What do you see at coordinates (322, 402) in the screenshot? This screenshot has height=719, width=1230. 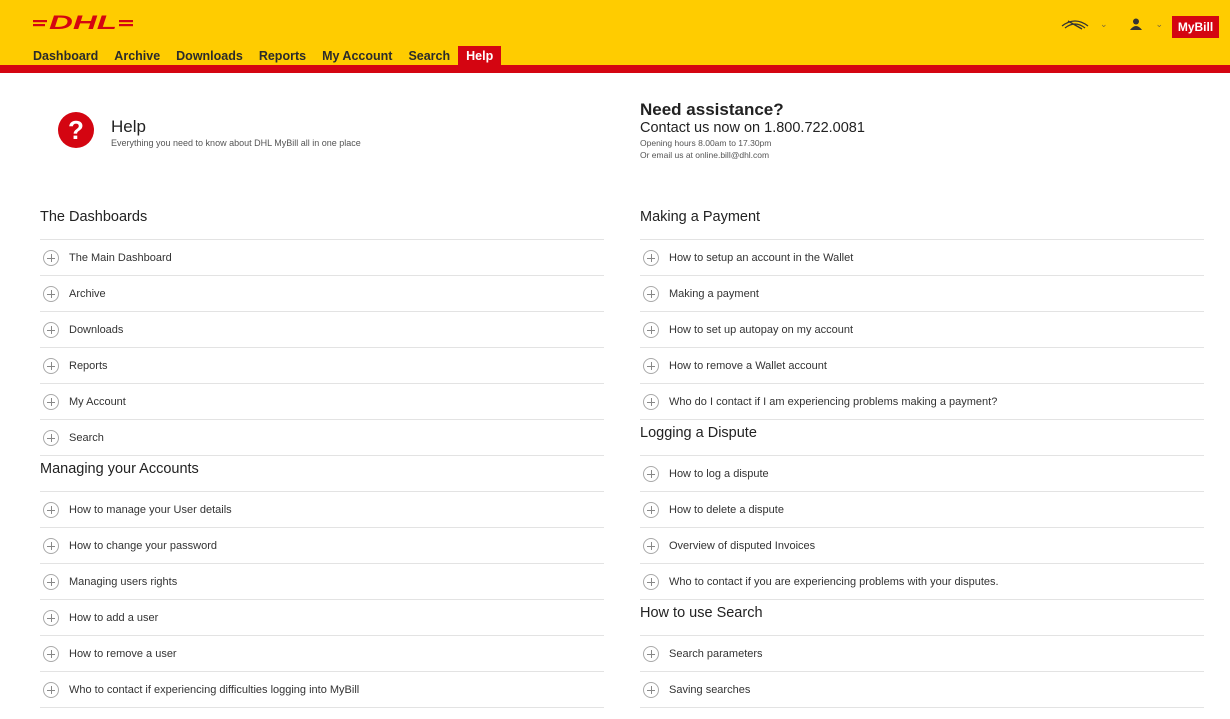 I see `accordion-item: My Account` at bounding box center [322, 402].